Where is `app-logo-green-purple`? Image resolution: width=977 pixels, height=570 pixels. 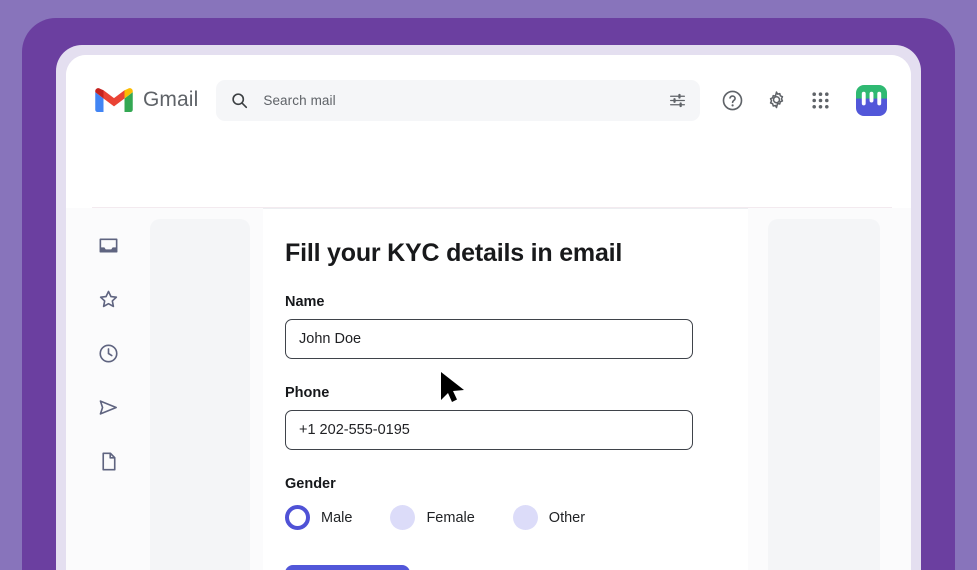
app-logo-green-purple is located at coordinates (872, 100).